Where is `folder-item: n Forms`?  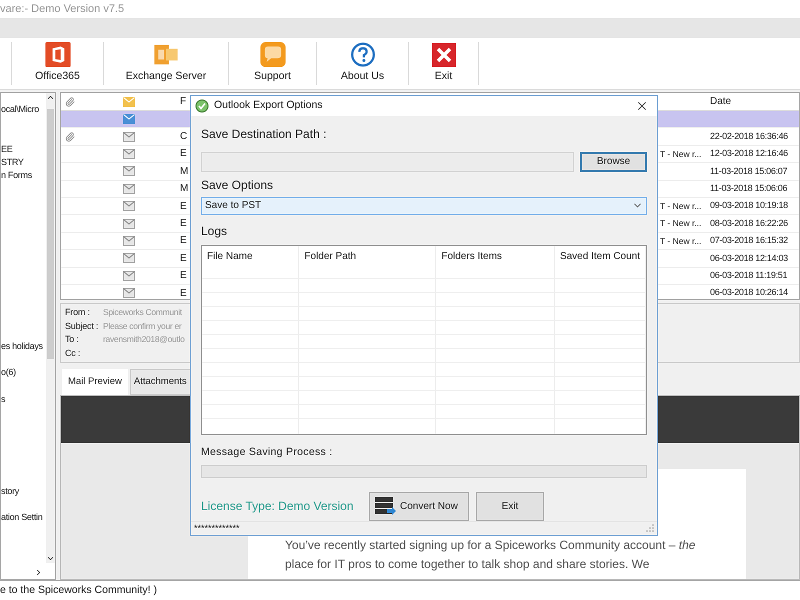
folder-item: n Forms is located at coordinates (16, 175).